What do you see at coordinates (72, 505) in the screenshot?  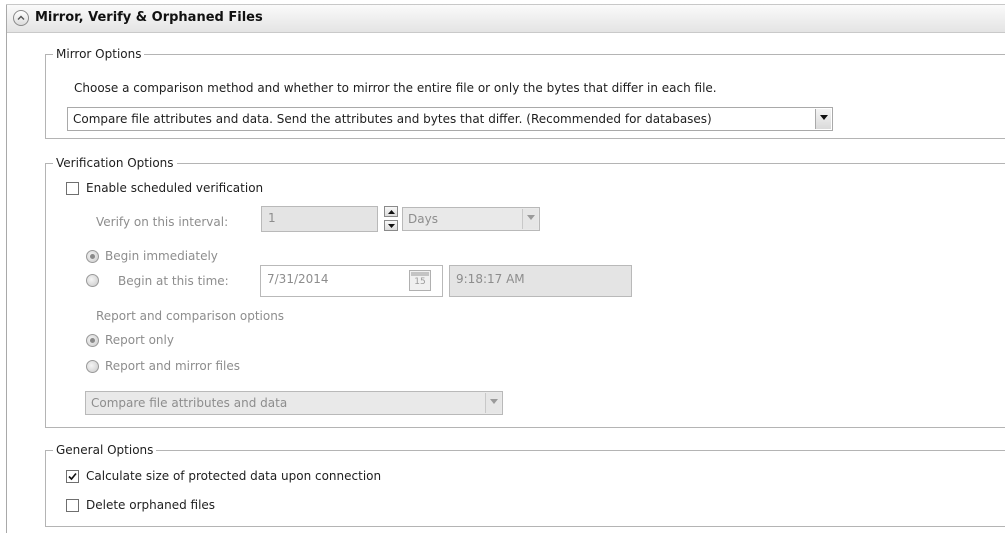 I see `delete-orphaned-checkbox` at bounding box center [72, 505].